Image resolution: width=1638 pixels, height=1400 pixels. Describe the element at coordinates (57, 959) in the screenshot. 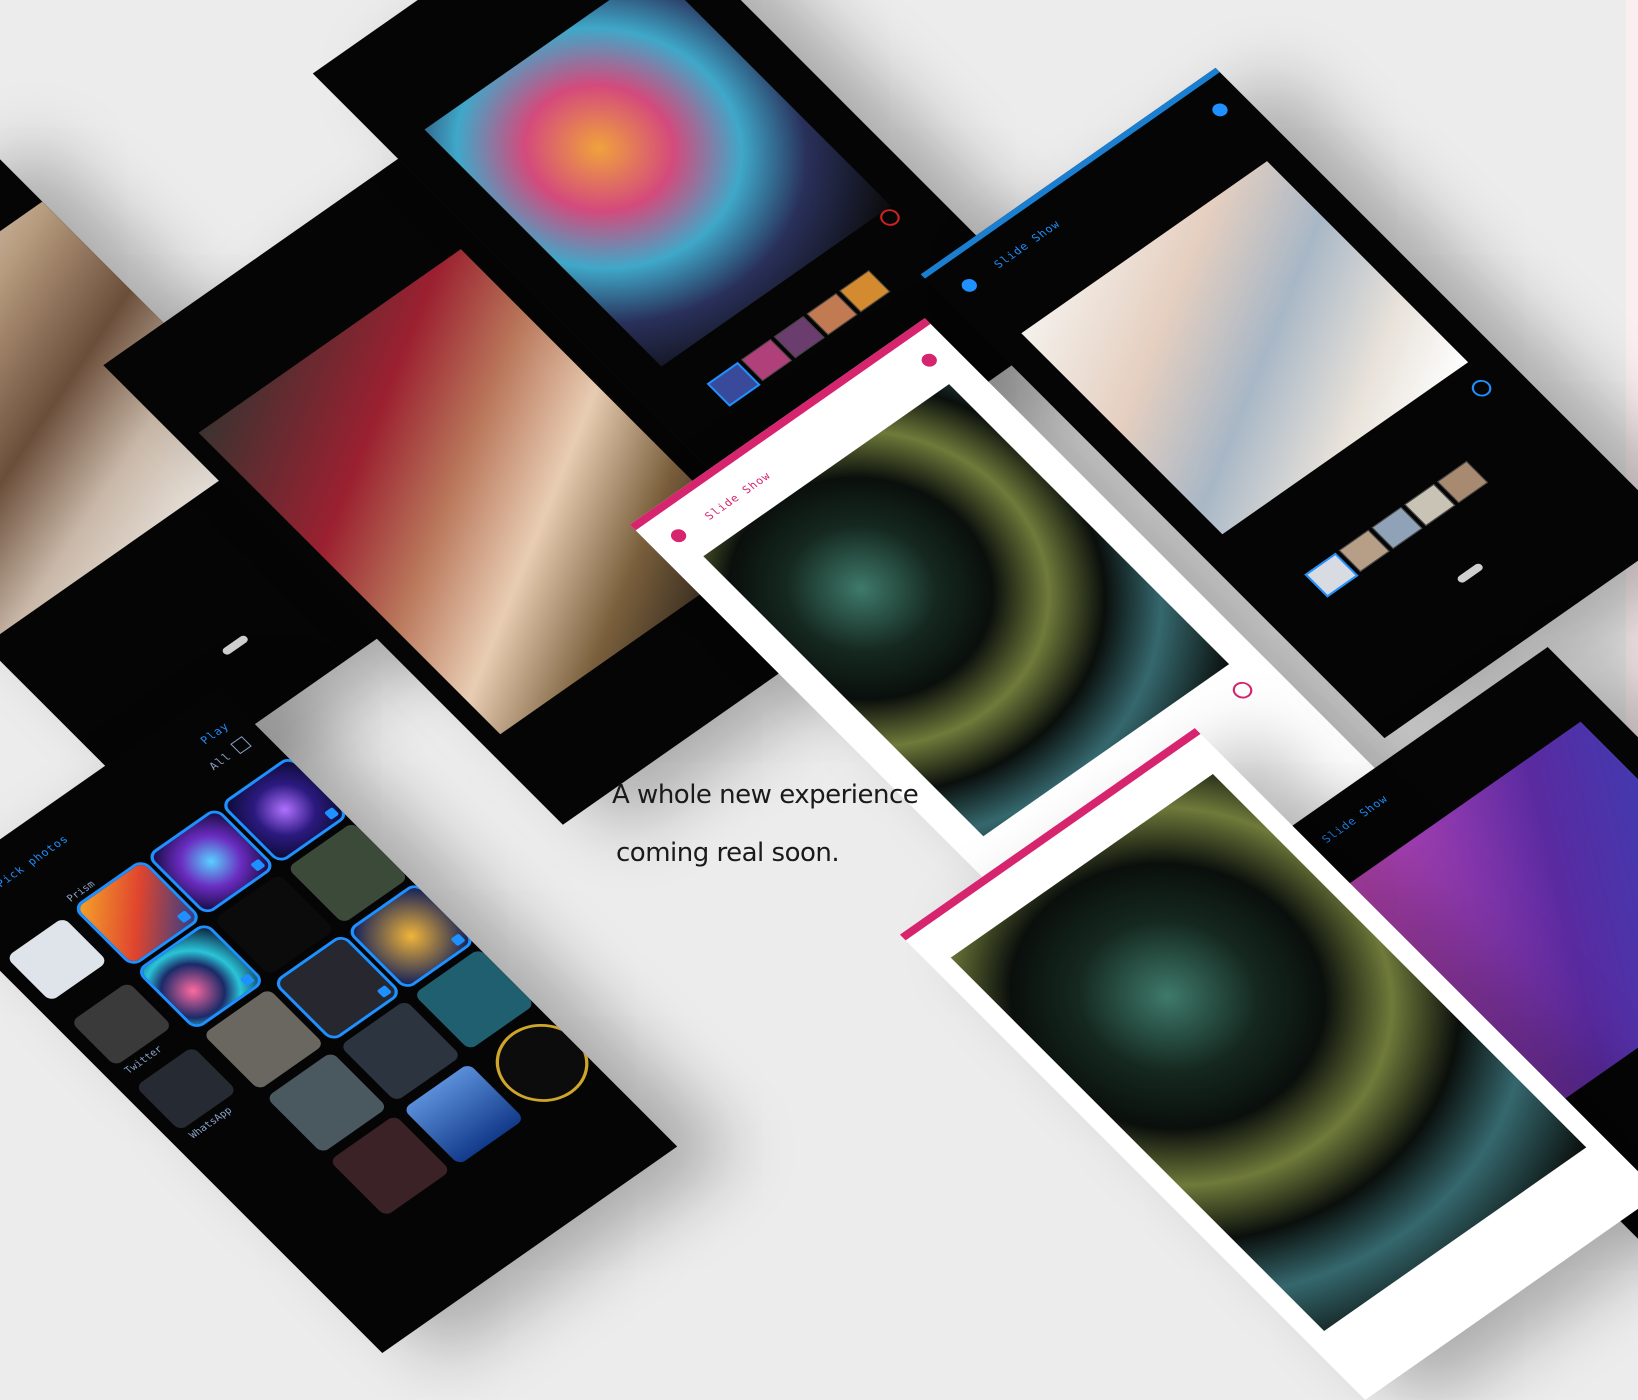

I see `folder-tile-prism` at that location.